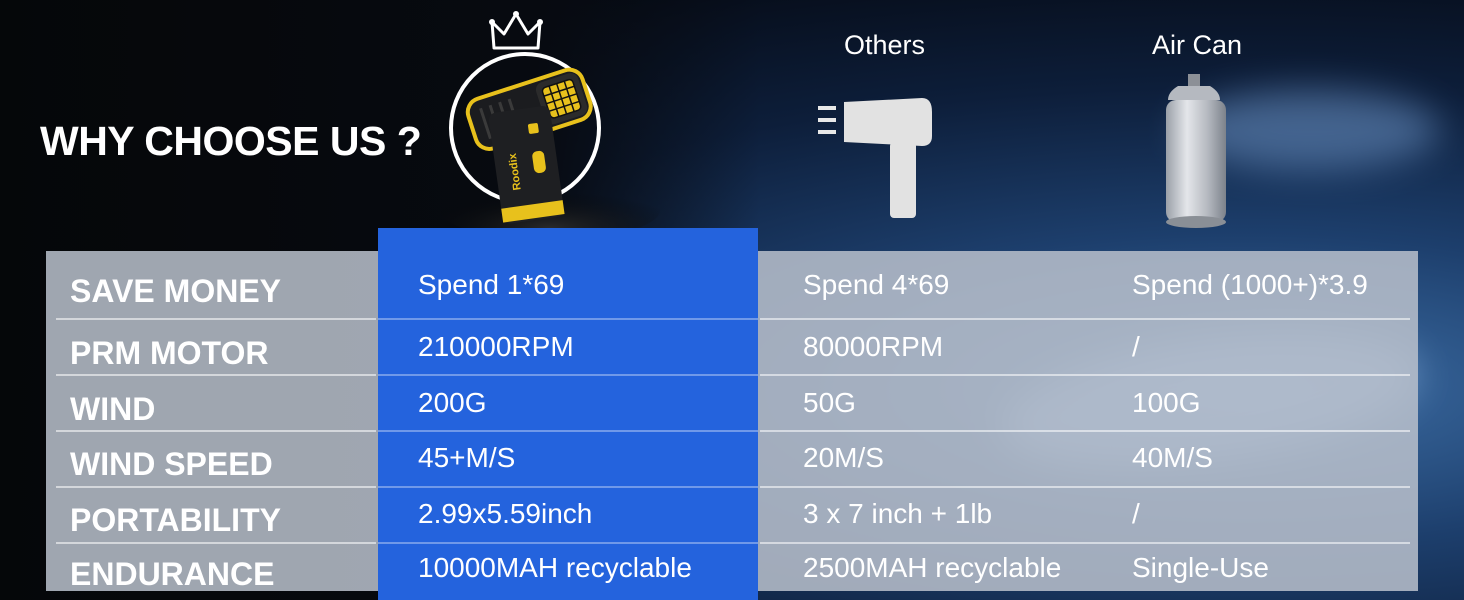 Image resolution: width=1464 pixels, height=600 pixels. Describe the element at coordinates (169, 352) in the screenshot. I see `row-label: PRM MOTOR` at that location.